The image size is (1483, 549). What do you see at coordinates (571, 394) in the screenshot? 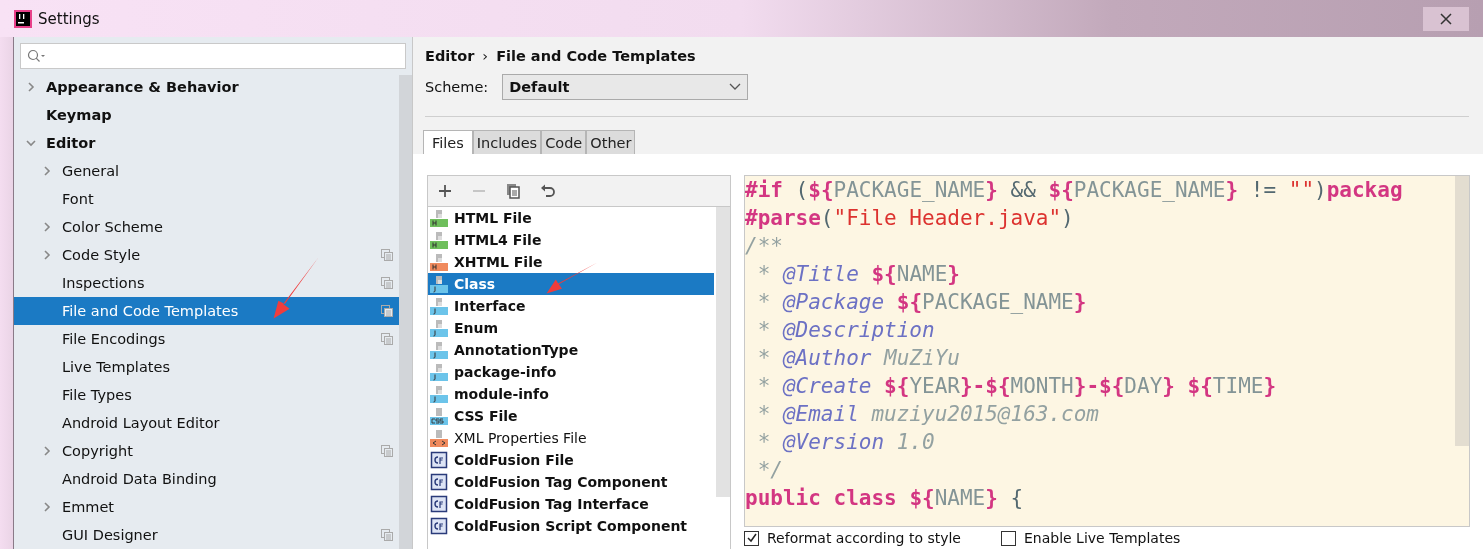
I see `template-item: module-info` at bounding box center [571, 394].